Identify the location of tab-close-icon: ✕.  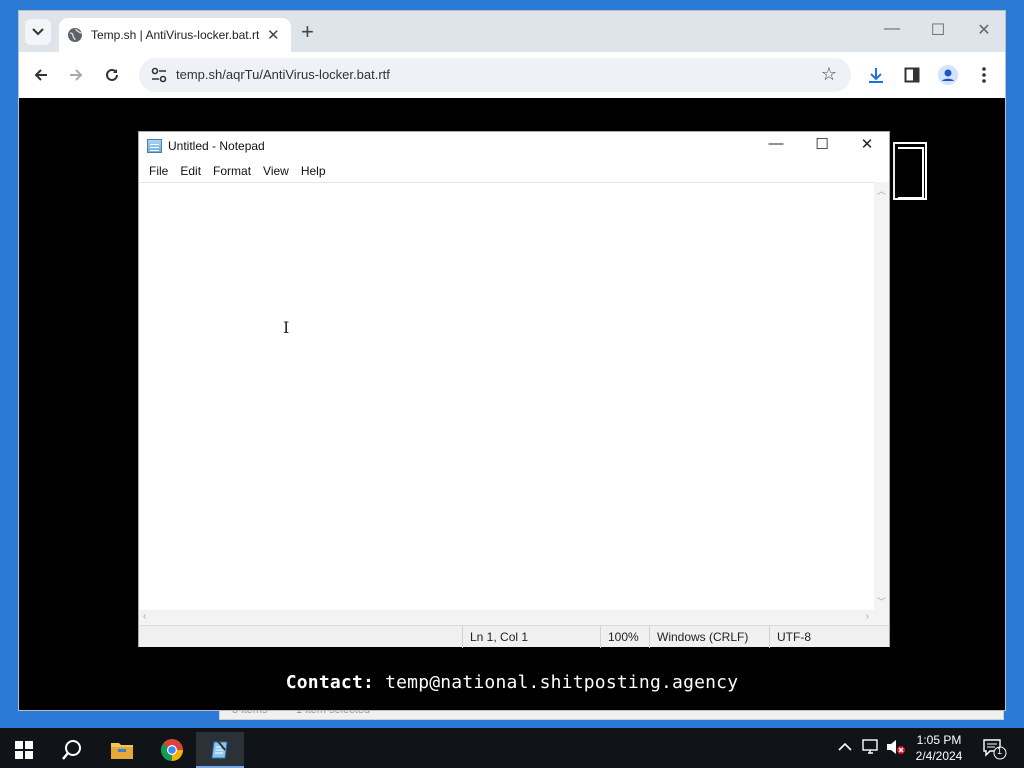
(273, 35).